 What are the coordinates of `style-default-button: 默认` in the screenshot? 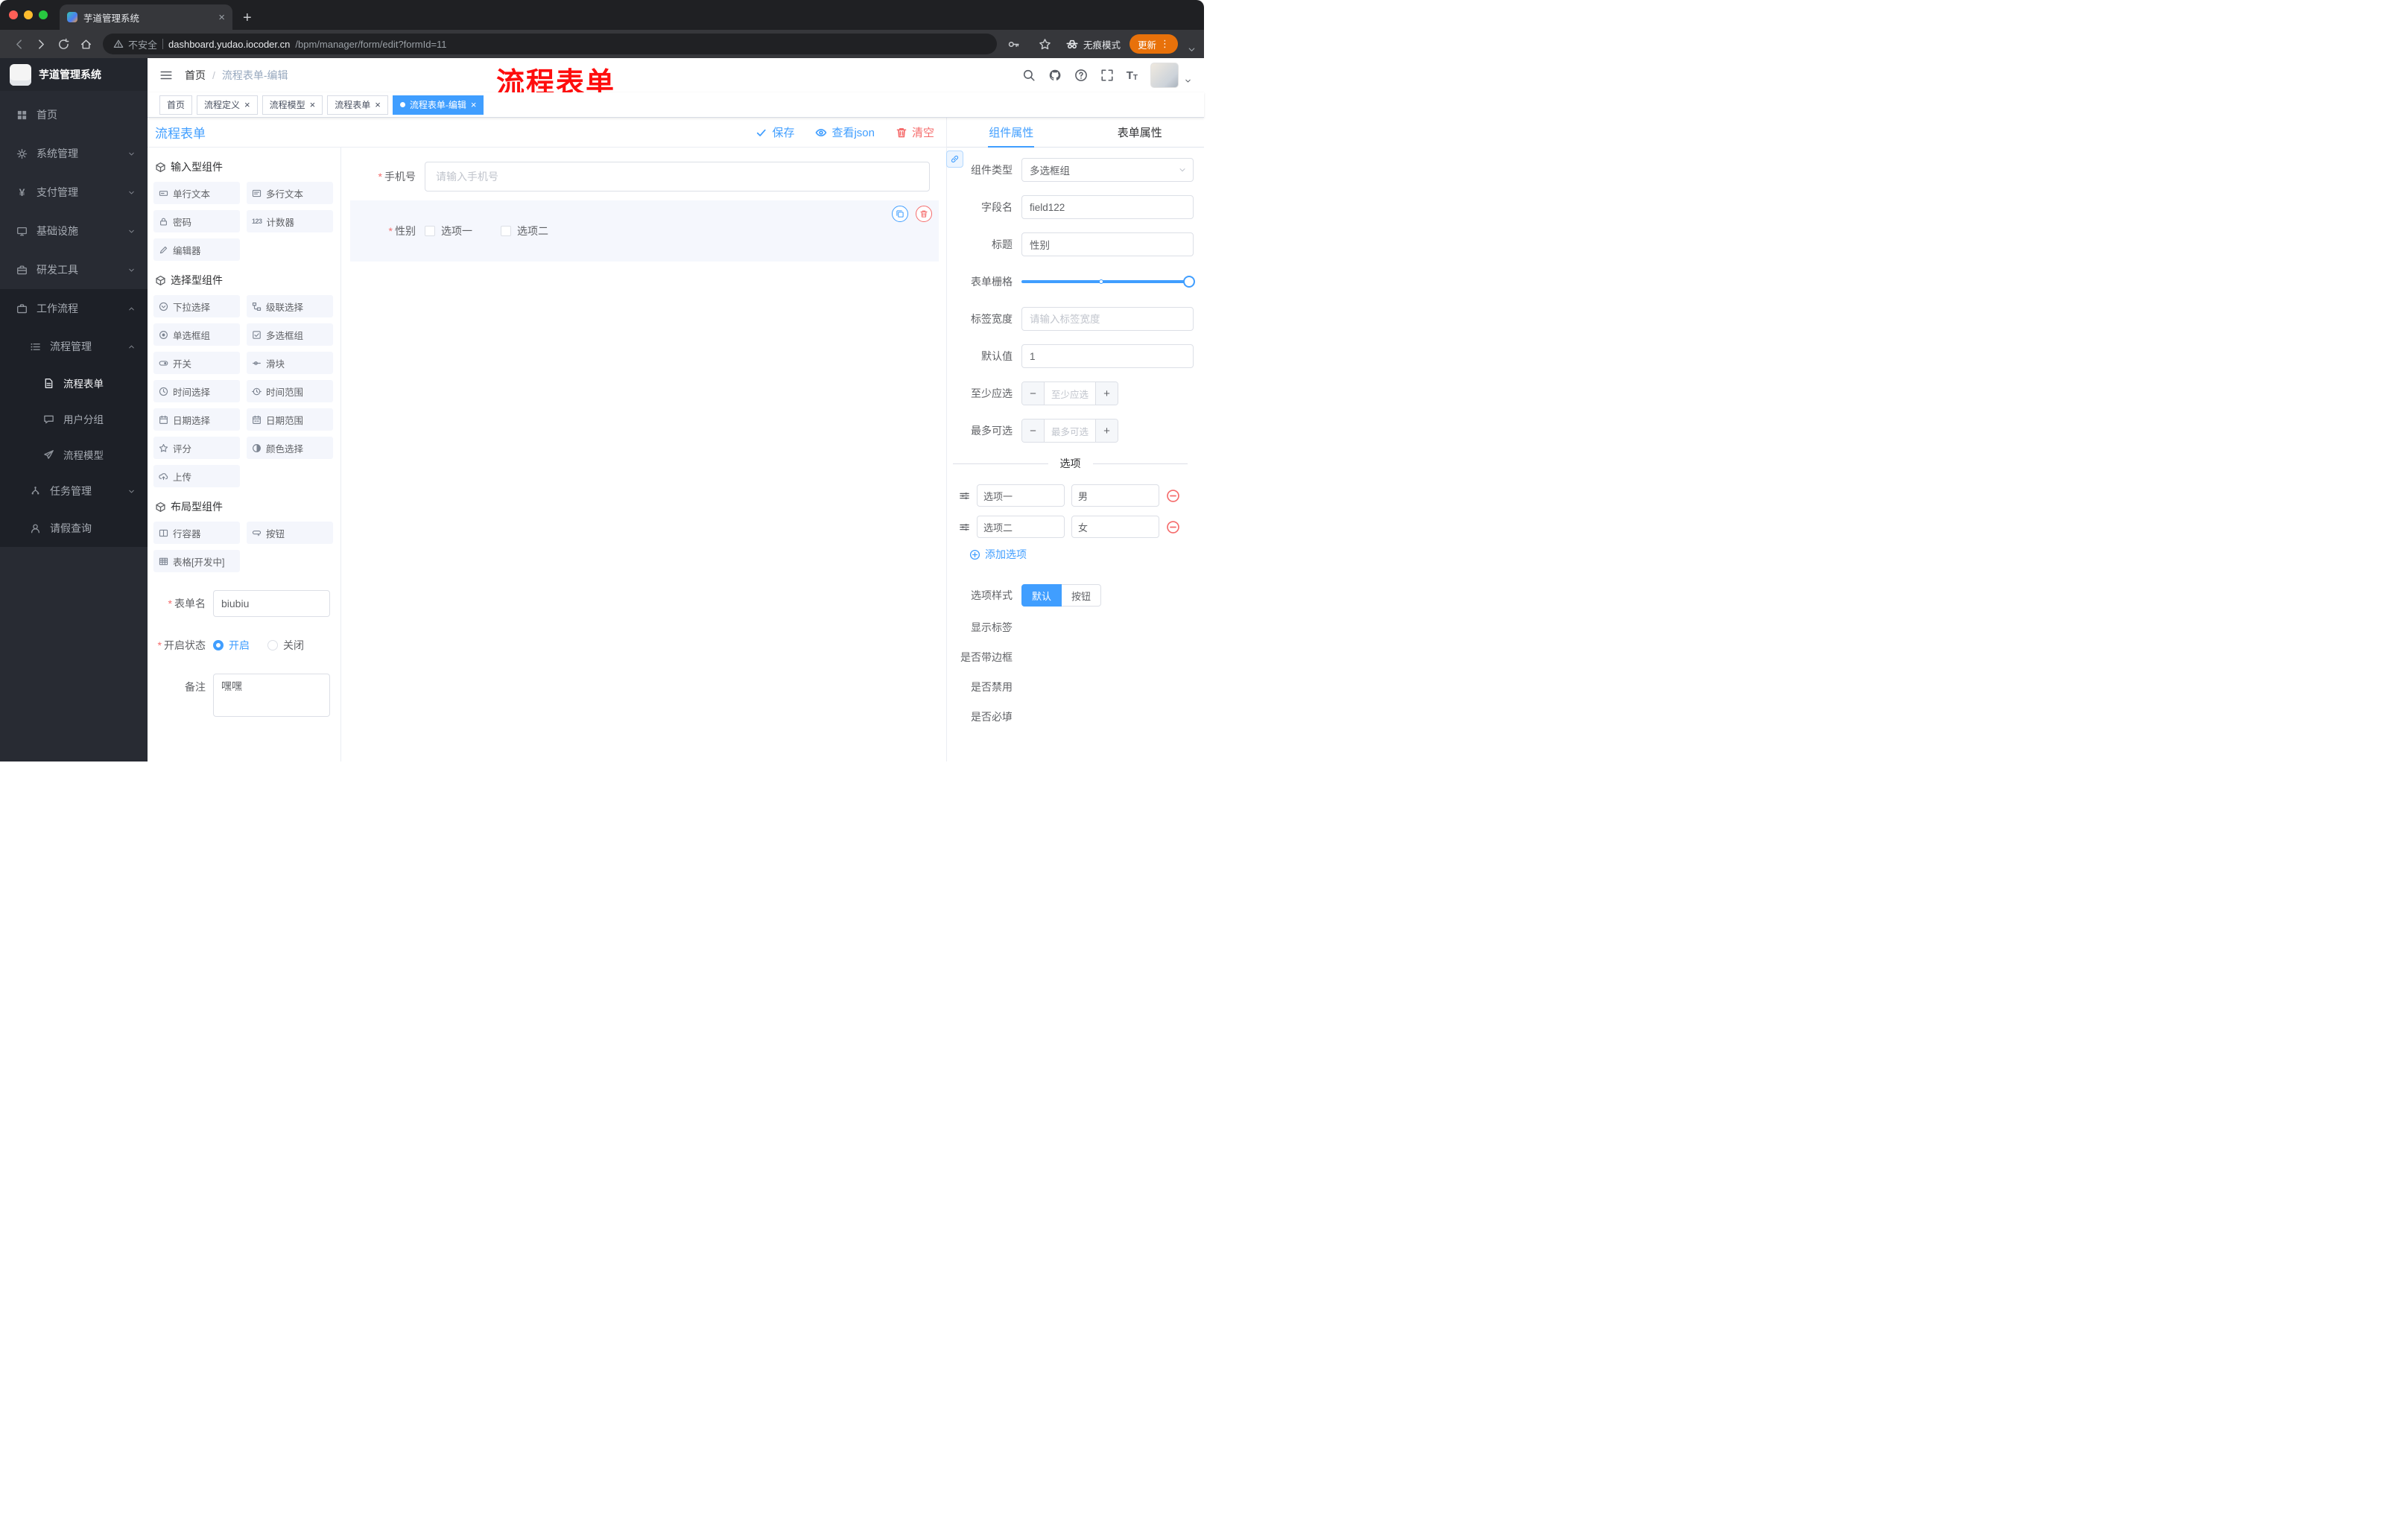 It's located at (1041, 596).